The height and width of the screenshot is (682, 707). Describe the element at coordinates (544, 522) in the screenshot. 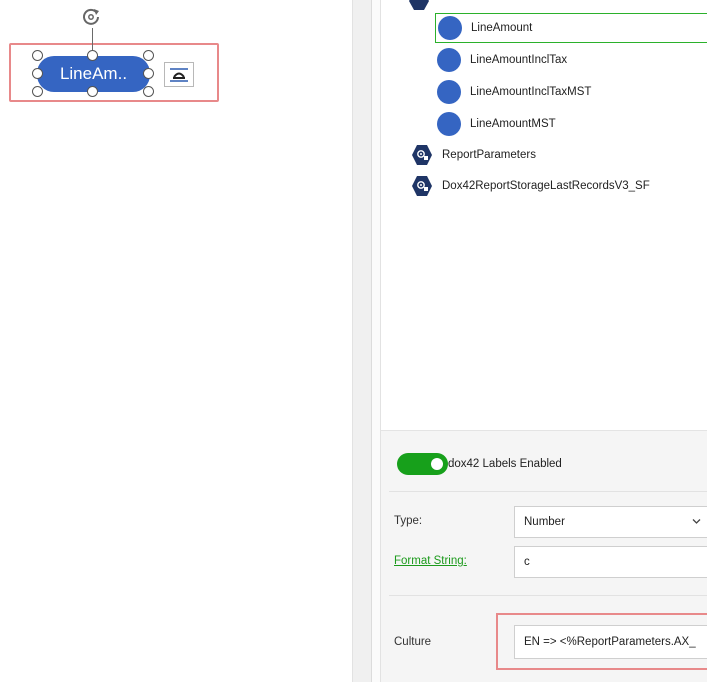

I see `type-value: Number` at that location.